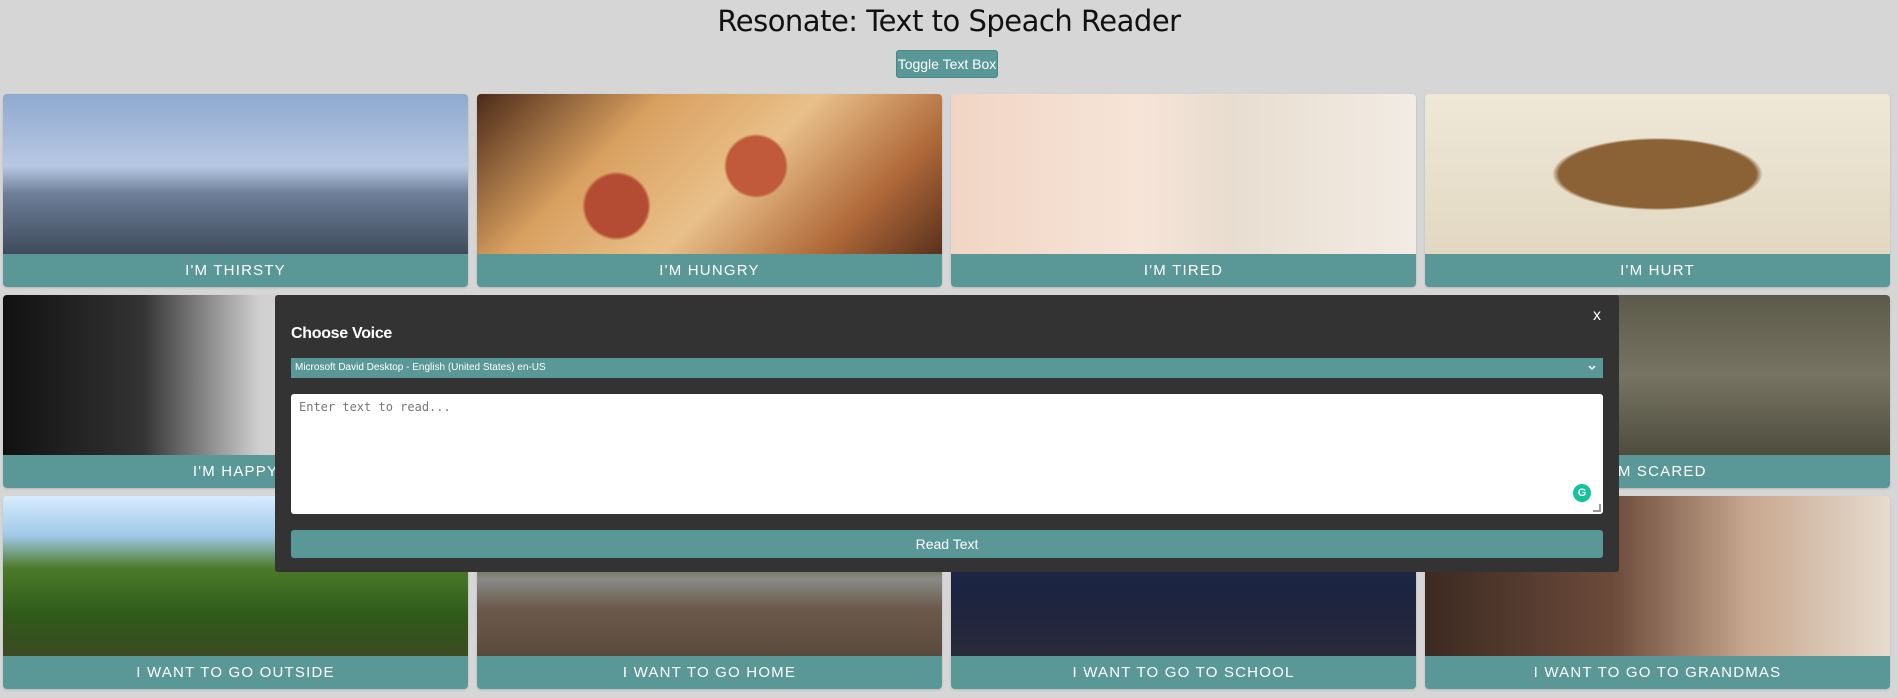 The height and width of the screenshot is (698, 1898). Describe the element at coordinates (947, 454) in the screenshot. I see `text-input: Enter text to read... G` at that location.